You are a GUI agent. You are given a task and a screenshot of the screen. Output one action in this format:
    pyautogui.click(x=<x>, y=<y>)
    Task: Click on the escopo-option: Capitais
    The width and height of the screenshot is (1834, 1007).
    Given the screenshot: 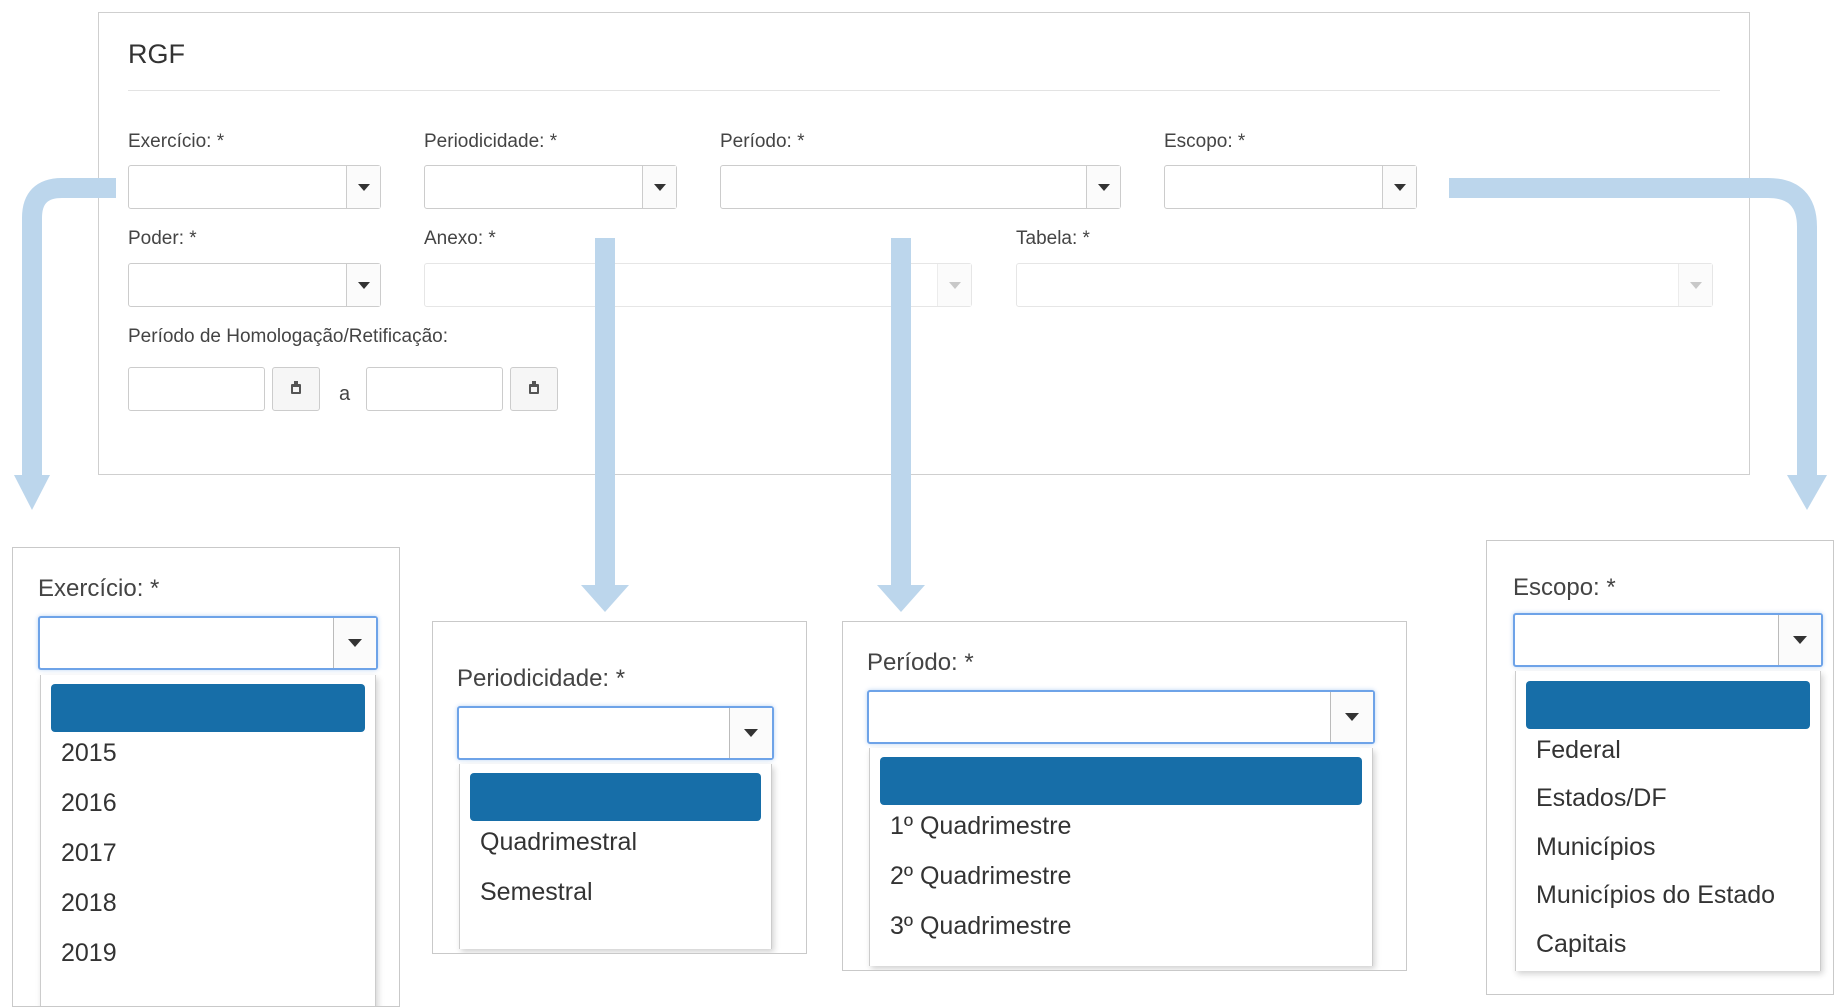 What is the action you would take?
    pyautogui.click(x=1581, y=944)
    